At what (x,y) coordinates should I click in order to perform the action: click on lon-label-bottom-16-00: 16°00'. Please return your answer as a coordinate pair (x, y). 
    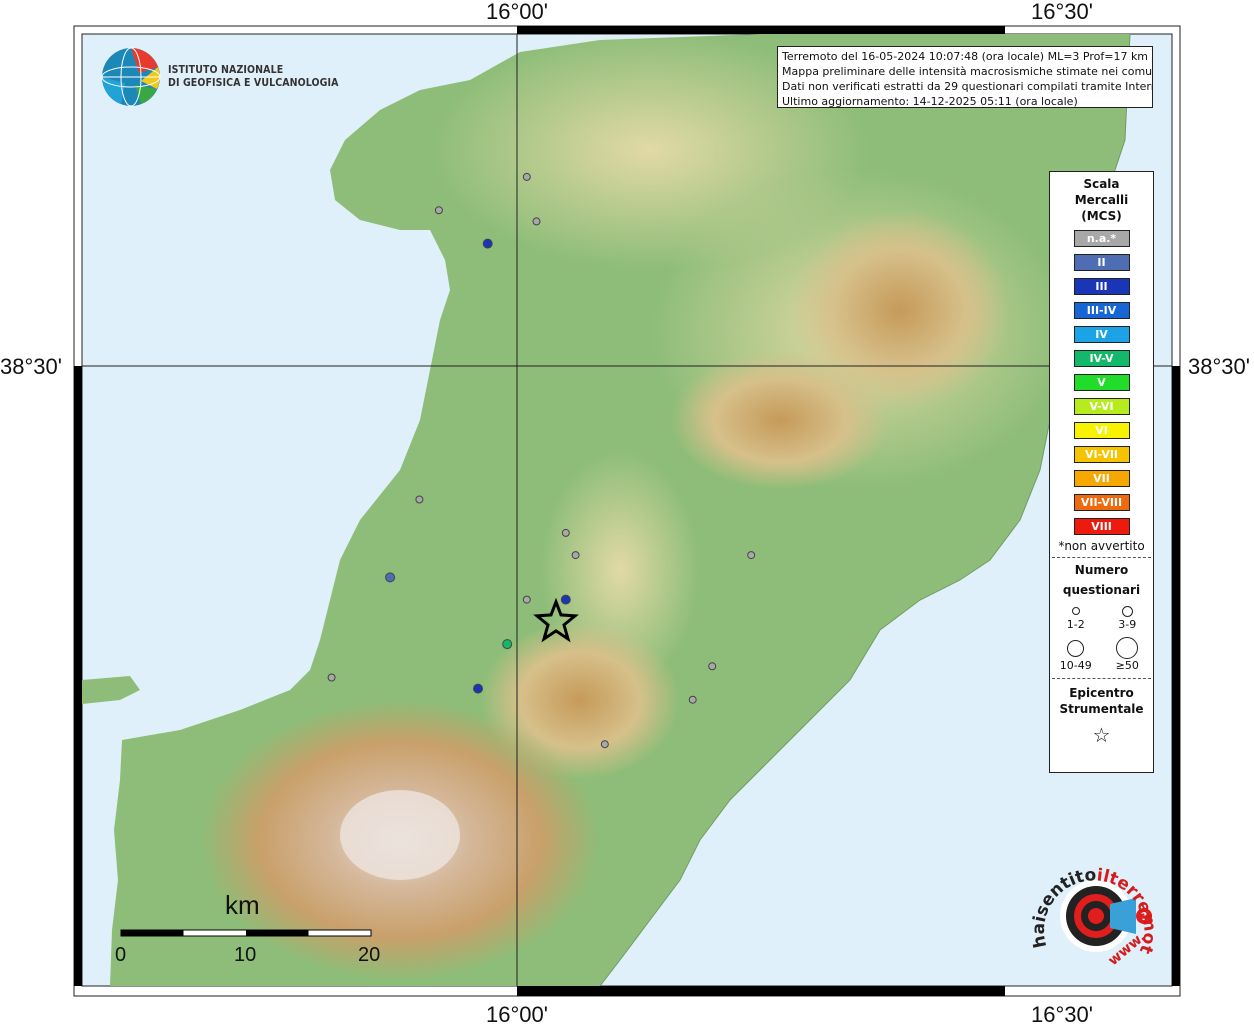
    Looking at the image, I should click on (517, 1014).